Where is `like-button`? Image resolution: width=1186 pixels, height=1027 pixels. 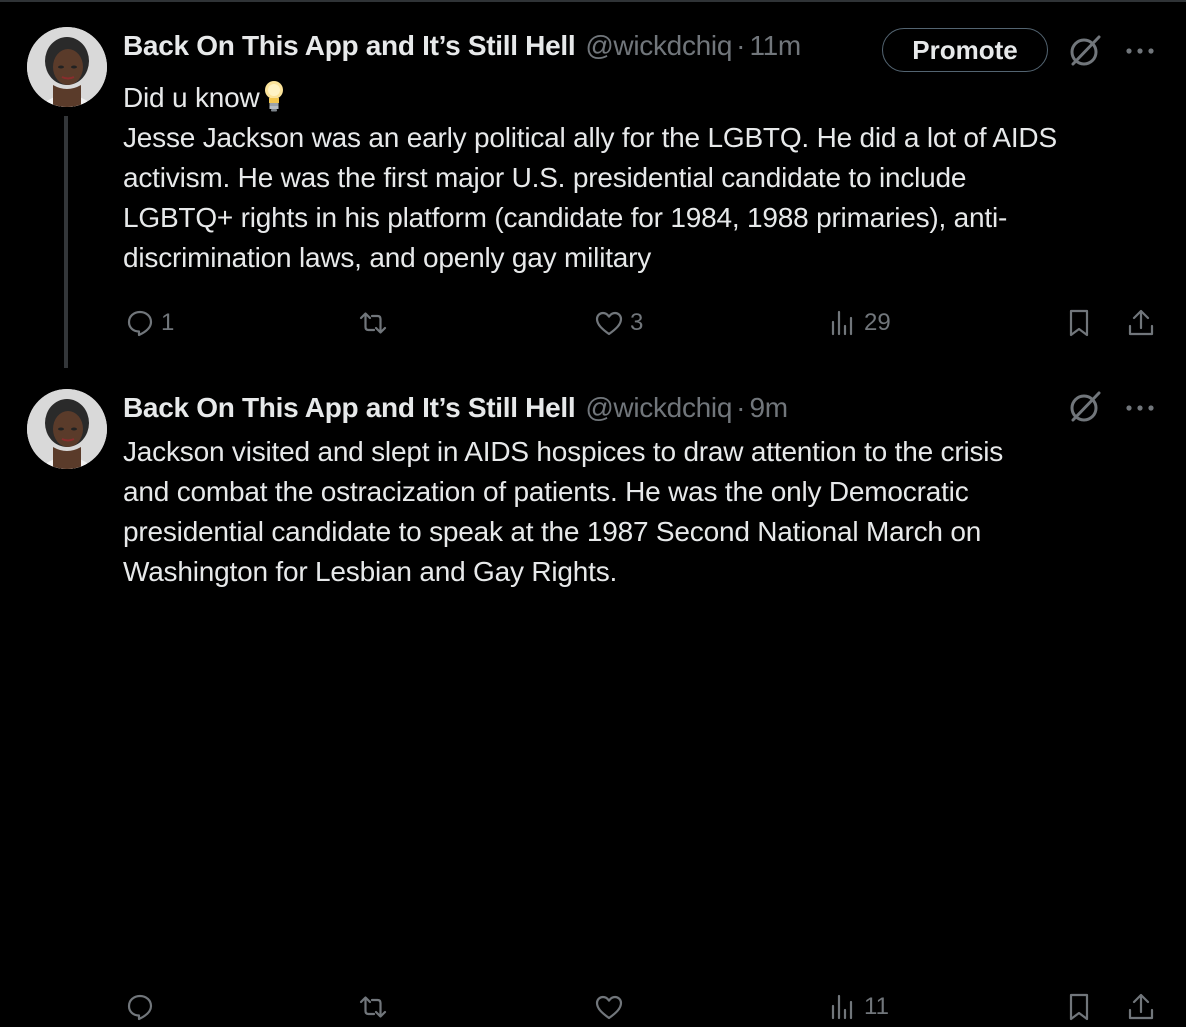 like-button is located at coordinates (612, 1007).